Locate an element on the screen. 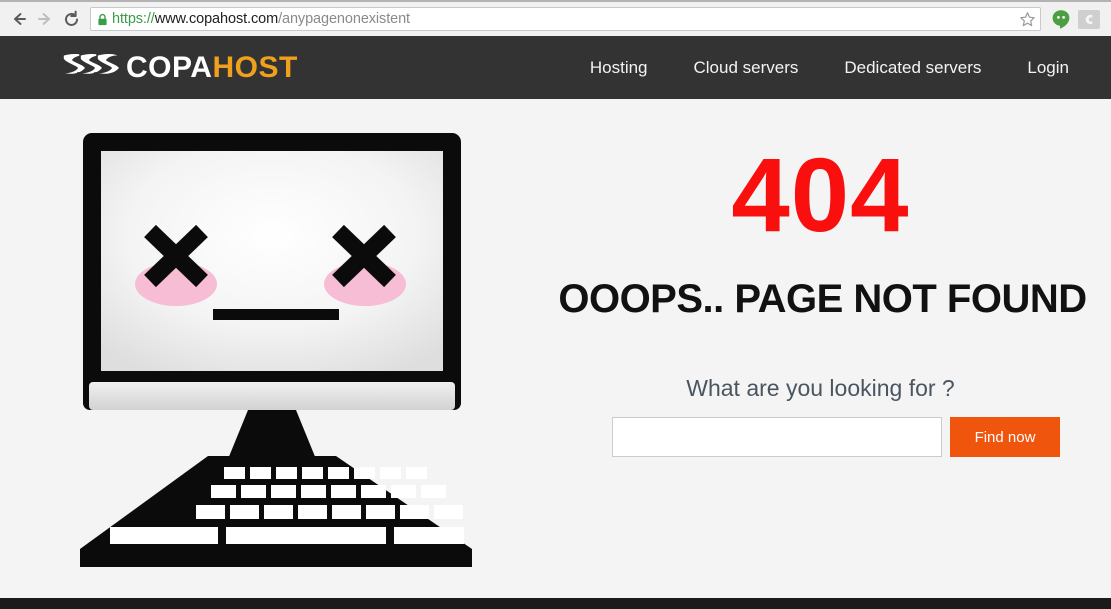 This screenshot has height=609, width=1111. back-arrow-icon is located at coordinates (19, 19).